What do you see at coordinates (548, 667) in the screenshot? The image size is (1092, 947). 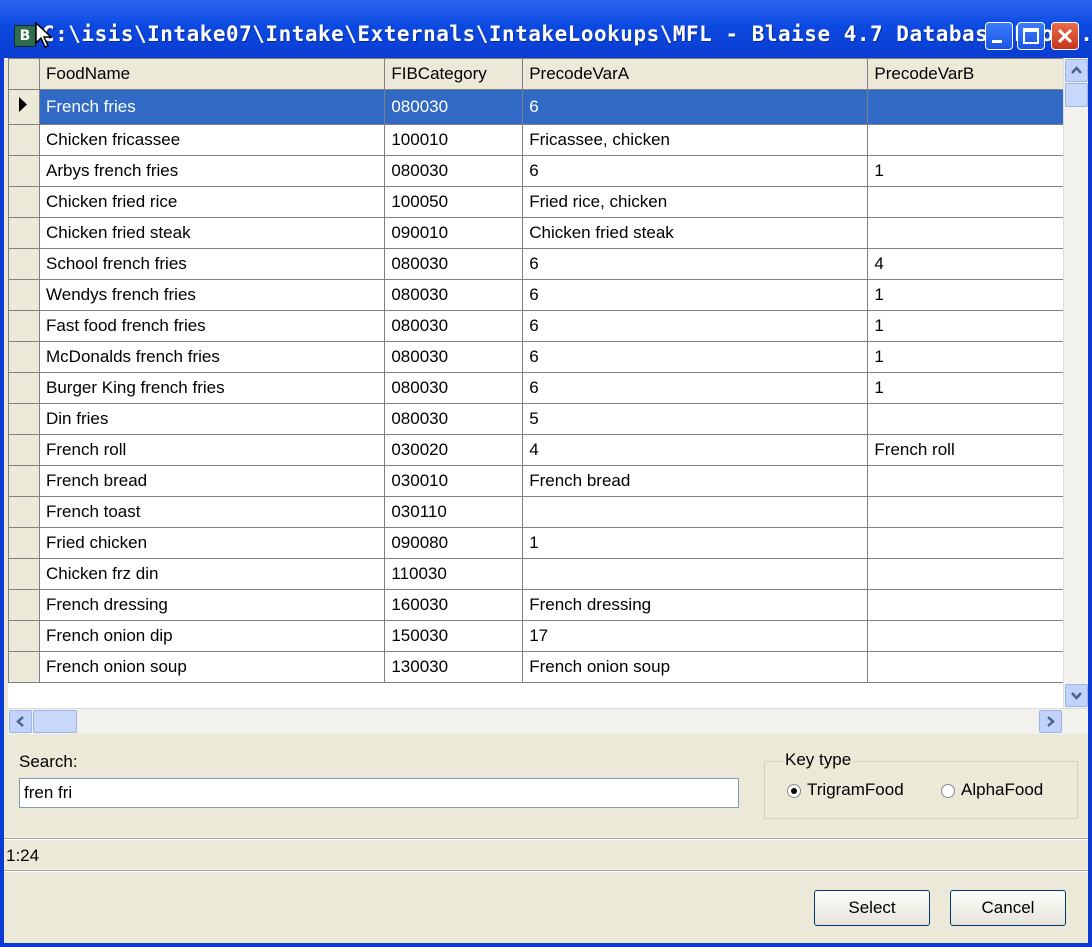 I see `table-row: French onion soup 130030 French onion soup` at bounding box center [548, 667].